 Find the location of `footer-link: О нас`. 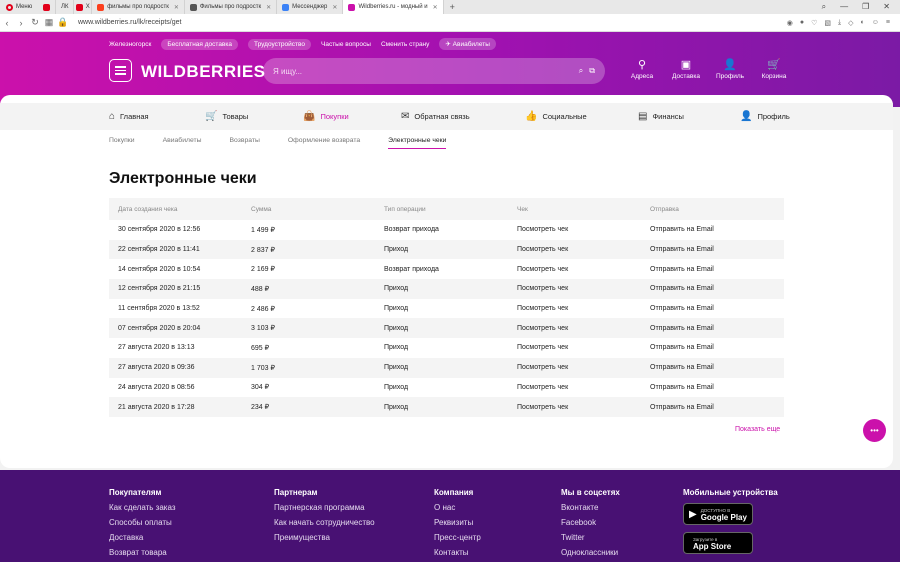

footer-link: О нас is located at coordinates (457, 507).